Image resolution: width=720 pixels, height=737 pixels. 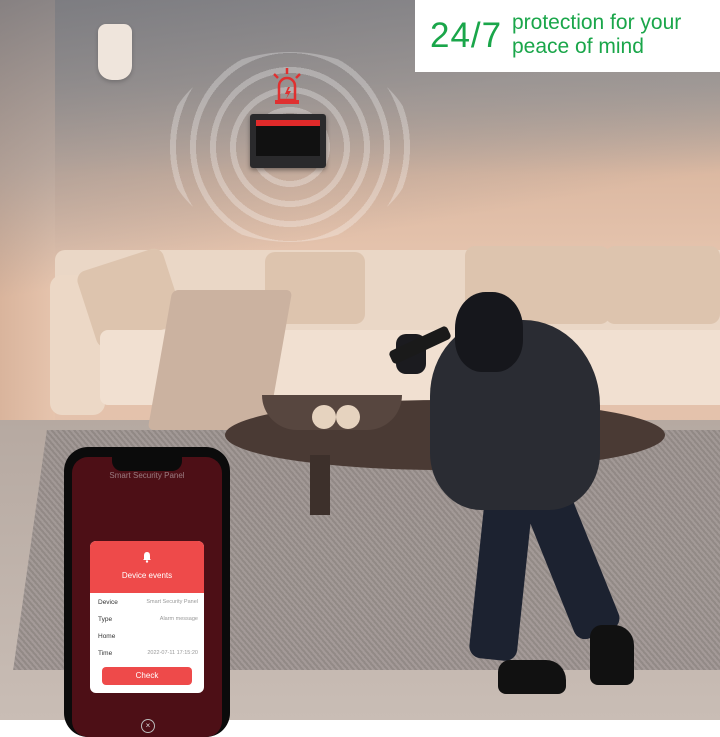 I want to click on row-key: Time, so click(x=105, y=653).